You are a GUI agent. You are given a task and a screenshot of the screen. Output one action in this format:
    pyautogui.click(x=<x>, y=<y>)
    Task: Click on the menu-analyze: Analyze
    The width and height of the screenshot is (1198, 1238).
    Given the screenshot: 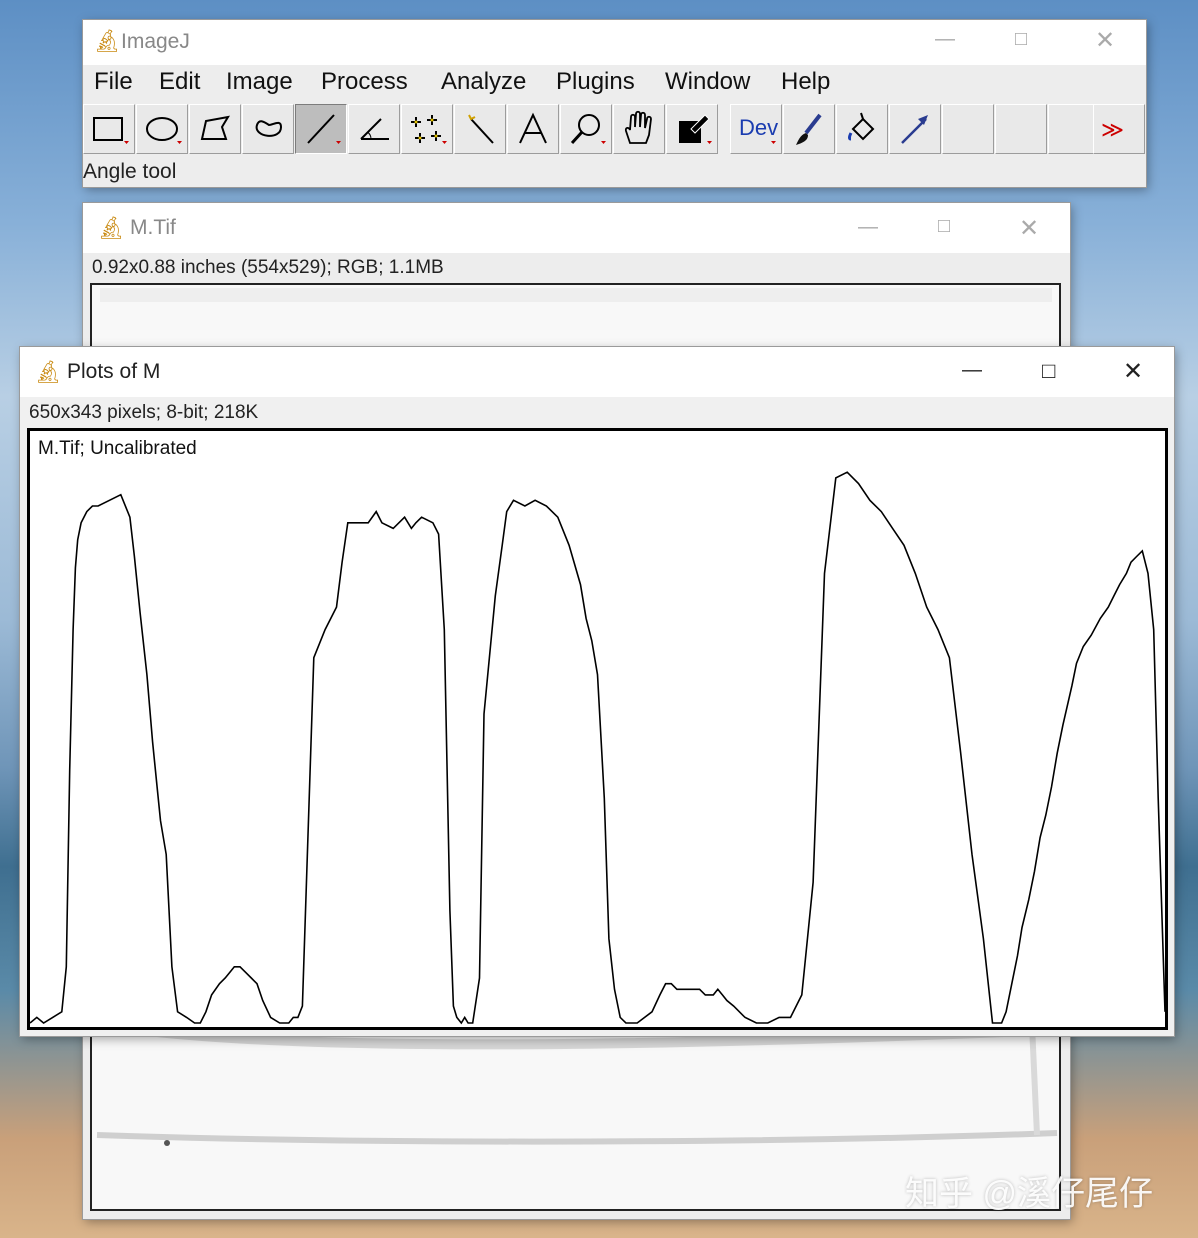 What is the action you would take?
    pyautogui.click(x=483, y=82)
    